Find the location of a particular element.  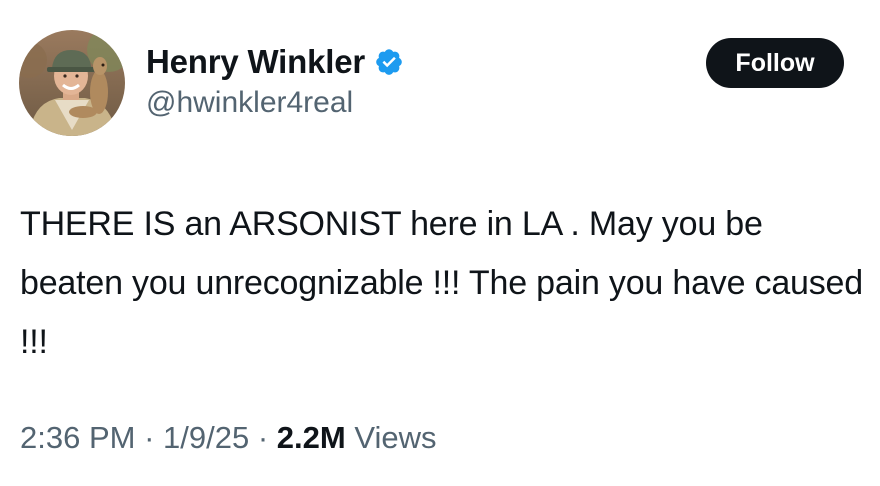

views-count: 2.2M is located at coordinates (311, 437).